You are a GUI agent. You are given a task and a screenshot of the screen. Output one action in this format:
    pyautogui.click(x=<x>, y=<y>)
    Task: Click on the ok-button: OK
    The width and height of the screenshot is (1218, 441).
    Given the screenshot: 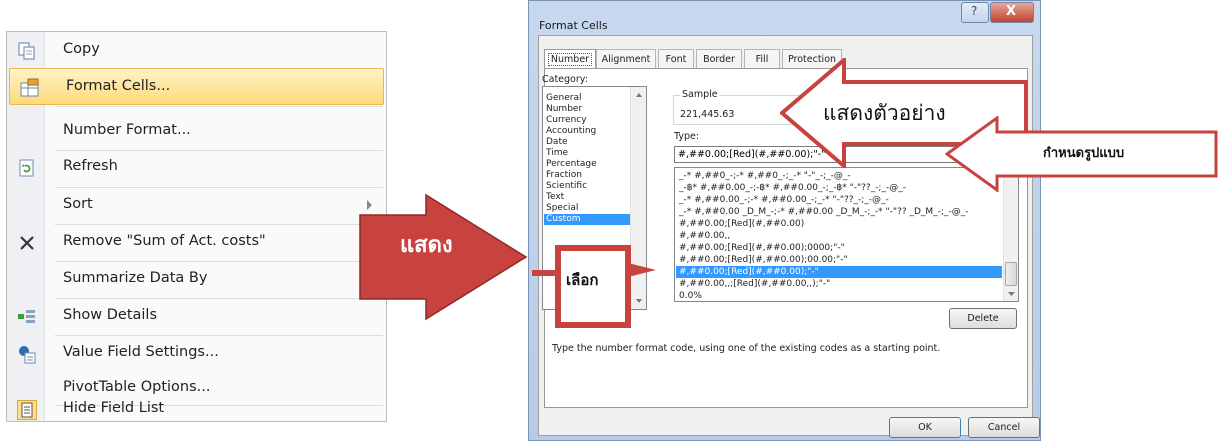 What is the action you would take?
    pyautogui.click(x=925, y=427)
    